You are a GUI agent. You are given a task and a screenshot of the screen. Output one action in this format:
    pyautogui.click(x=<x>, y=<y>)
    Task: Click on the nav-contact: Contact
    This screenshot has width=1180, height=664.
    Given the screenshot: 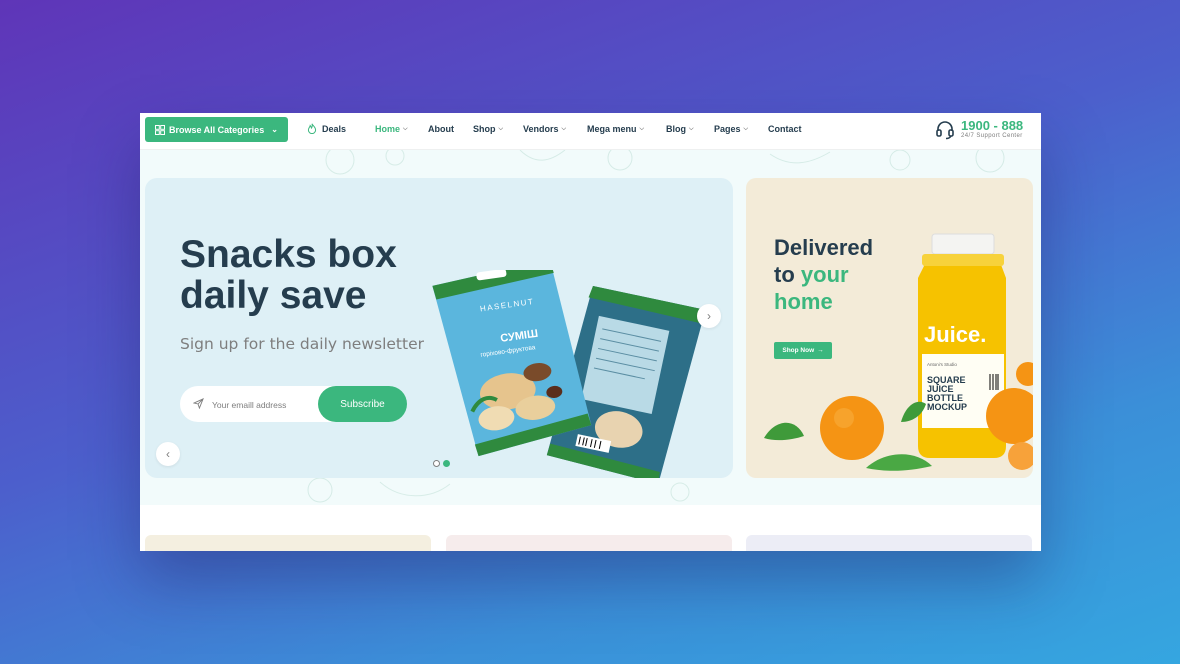 What is the action you would take?
    pyautogui.click(x=785, y=129)
    